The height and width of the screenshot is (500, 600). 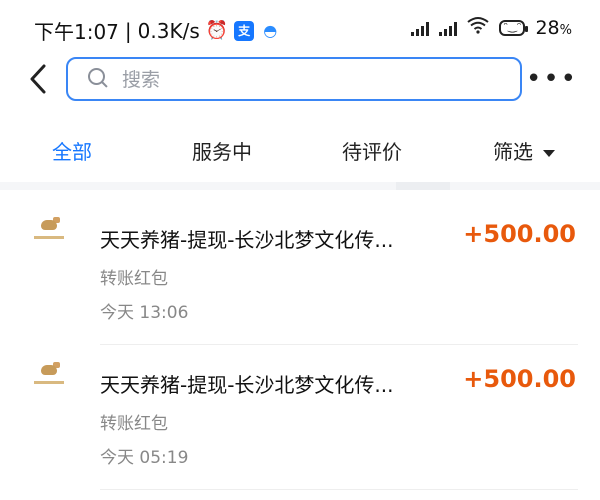 What do you see at coordinates (513, 152) in the screenshot?
I see `tab-filter-label: 筛选` at bounding box center [513, 152].